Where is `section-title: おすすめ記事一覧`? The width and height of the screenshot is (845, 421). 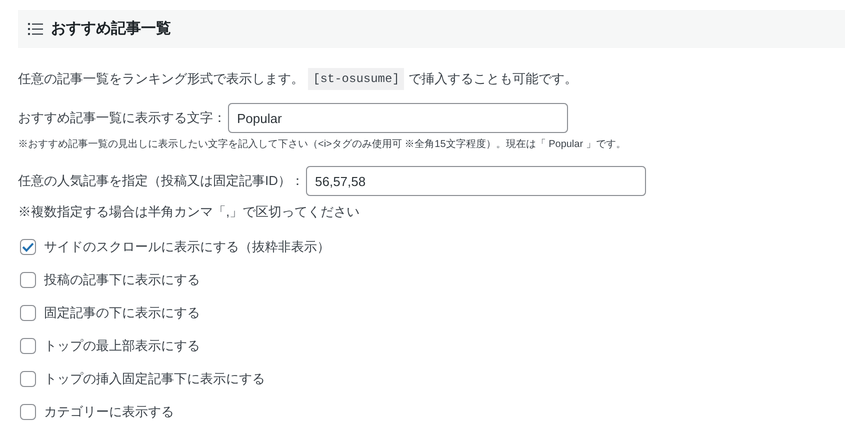 section-title: おすすめ記事一覧 is located at coordinates (111, 28).